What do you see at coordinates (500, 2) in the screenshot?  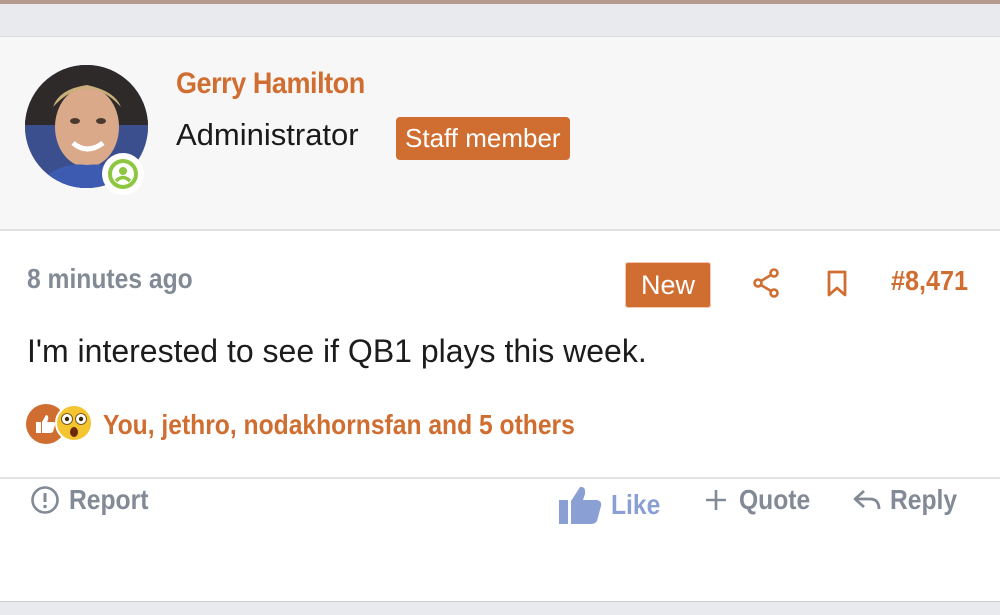 I see `top-edge` at bounding box center [500, 2].